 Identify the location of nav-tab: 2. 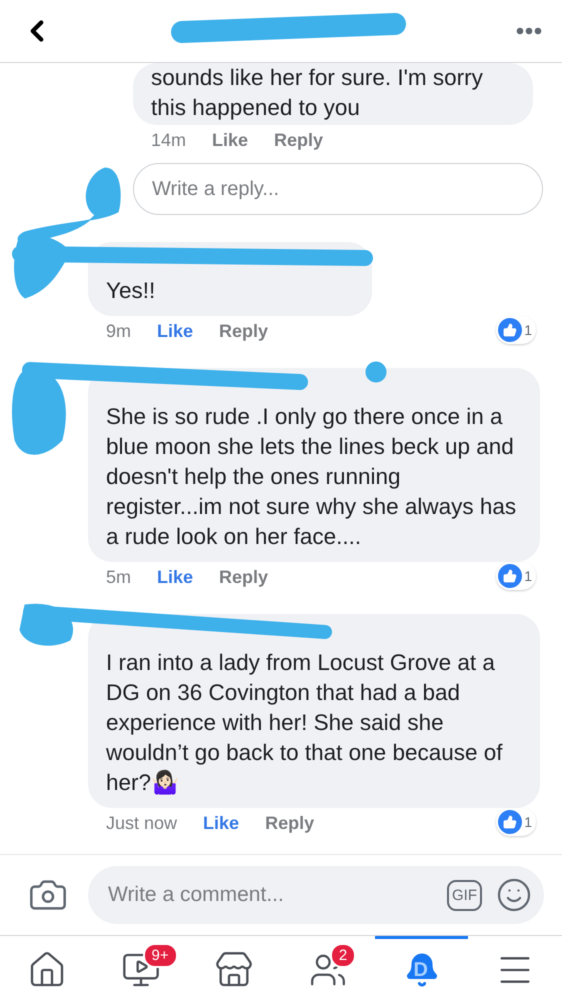
(328, 968).